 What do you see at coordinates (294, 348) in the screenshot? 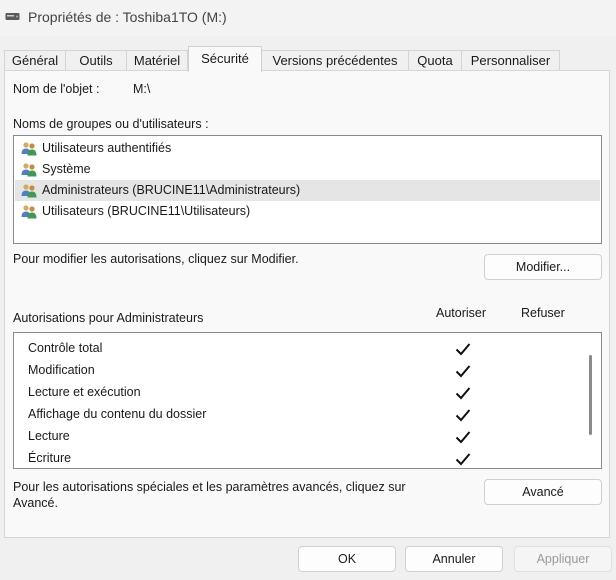
I see `permission-row: Contrôle total` at bounding box center [294, 348].